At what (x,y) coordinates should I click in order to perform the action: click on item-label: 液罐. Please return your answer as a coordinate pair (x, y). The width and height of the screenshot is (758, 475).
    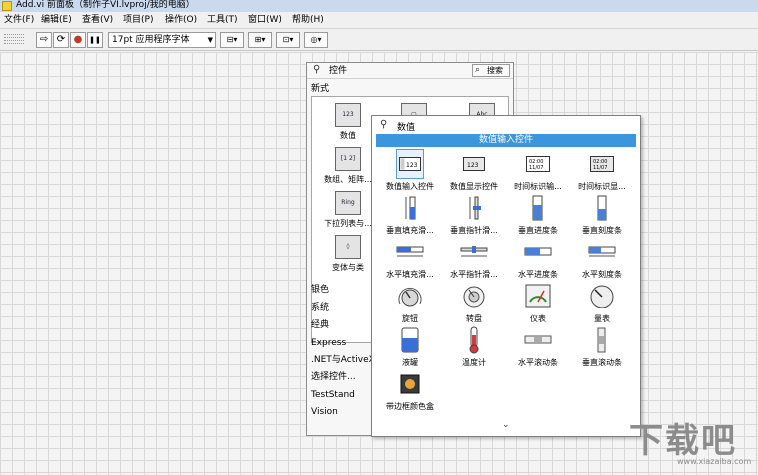
    Looking at the image, I should click on (410, 362).